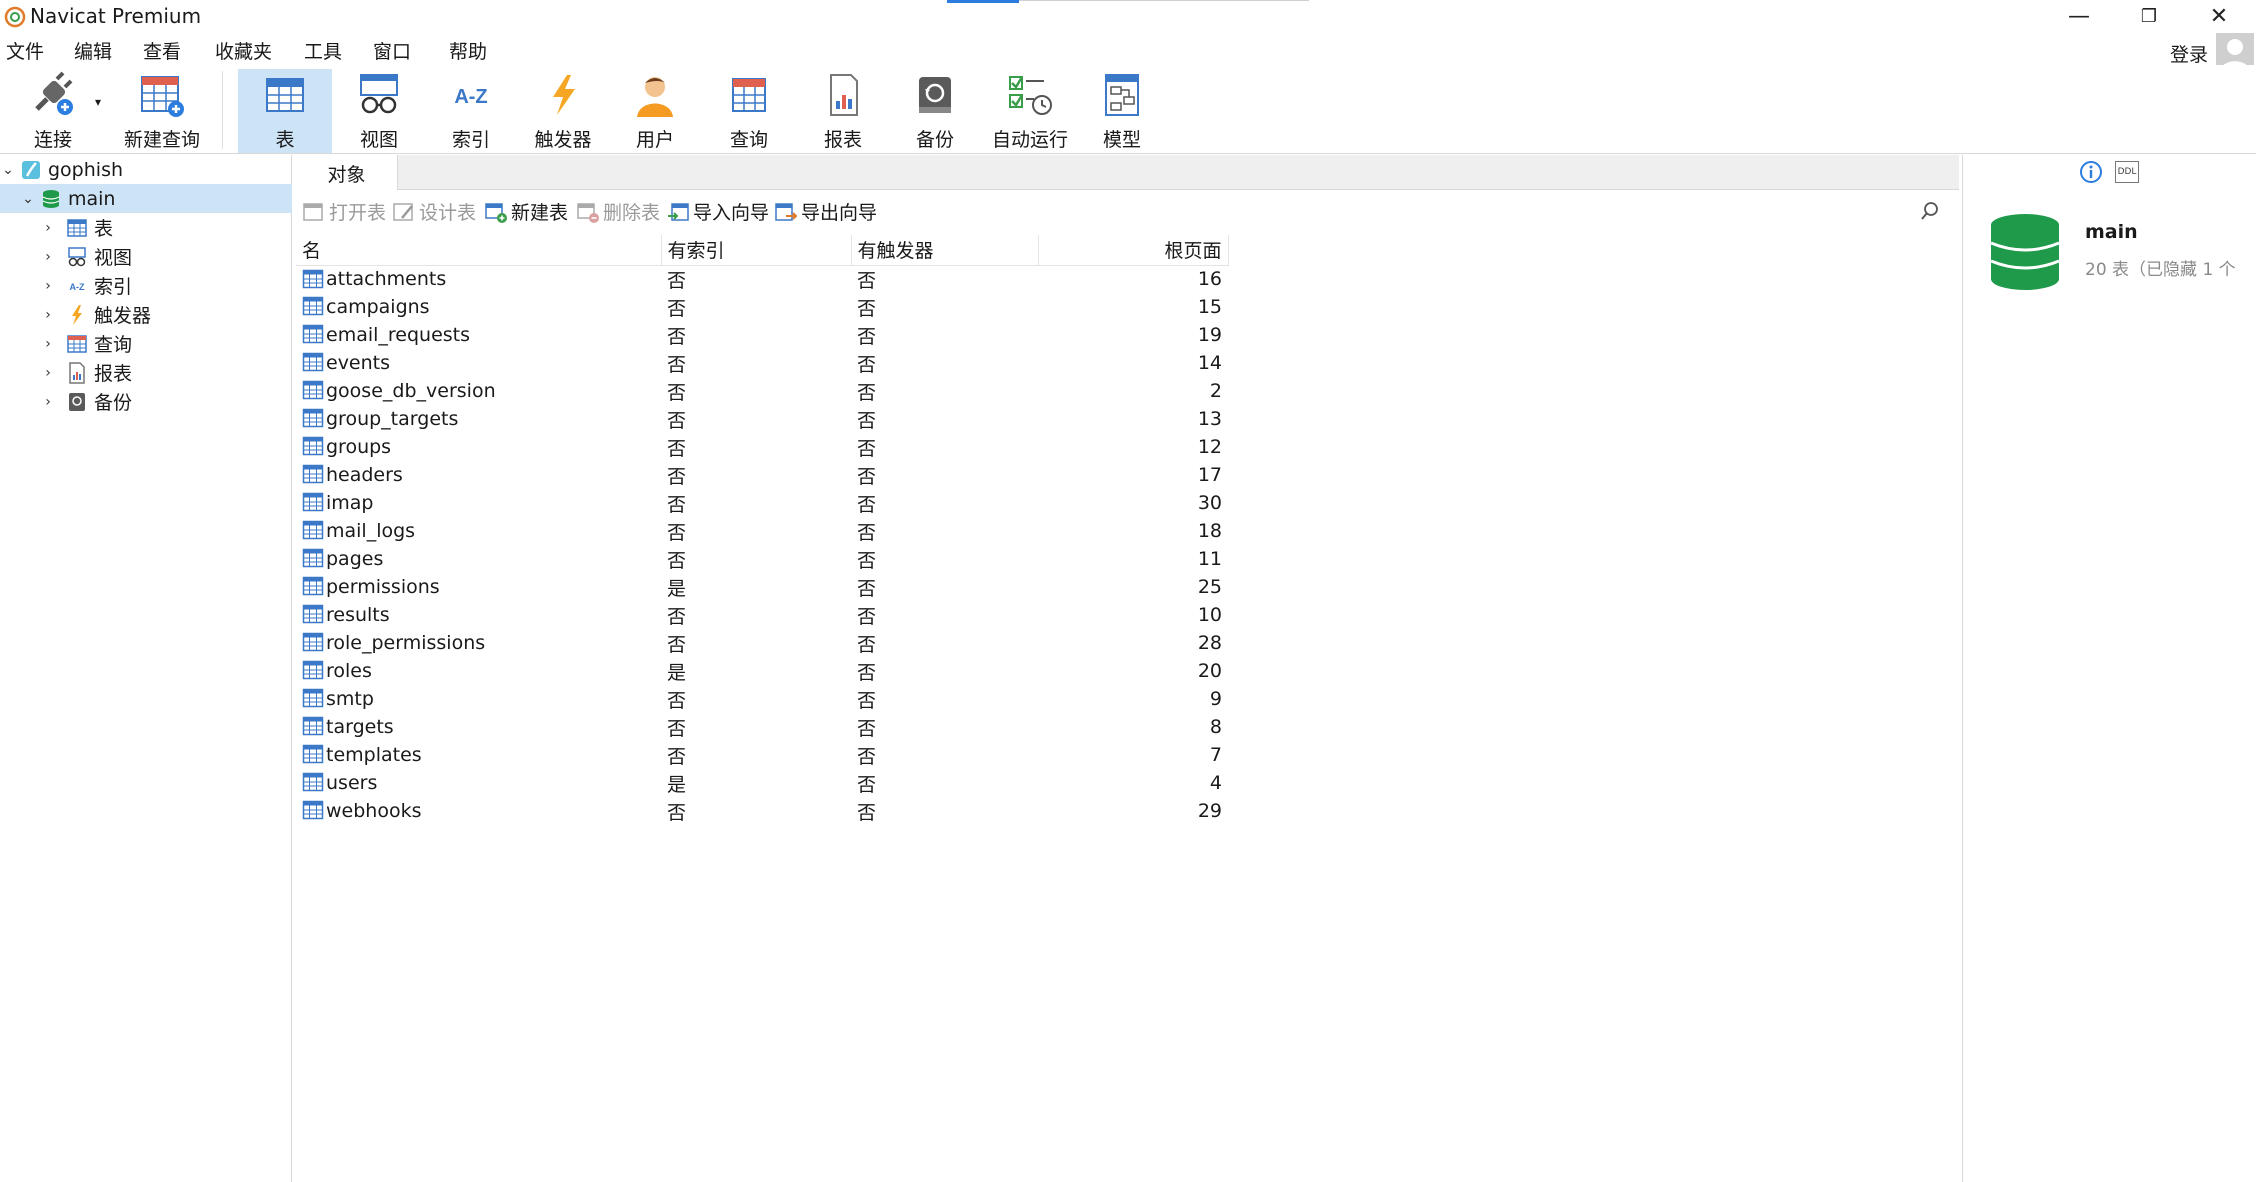 Image resolution: width=2256 pixels, height=1182 pixels. Describe the element at coordinates (762, 559) in the screenshot. I see `table-row: pages 否 否 11` at that location.